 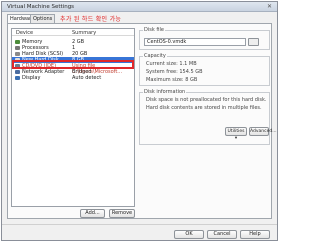 I want to click on device-summary: Auto detect, so click(x=87, y=78).